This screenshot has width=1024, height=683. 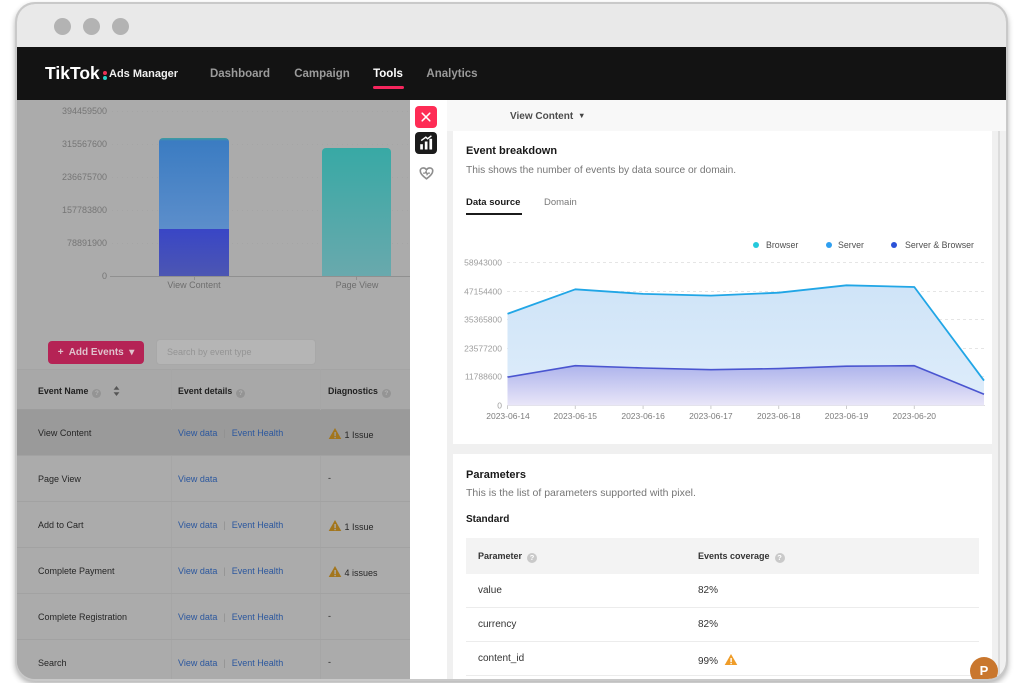 What do you see at coordinates (483, 349) in the screenshot?
I see `svg-text: 23577200` at bounding box center [483, 349].